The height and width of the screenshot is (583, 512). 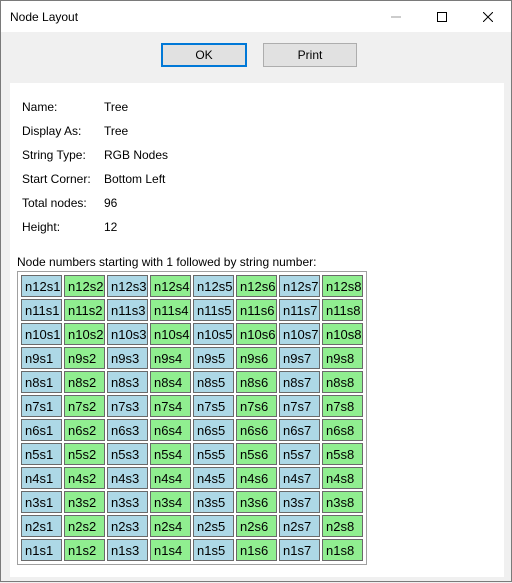 What do you see at coordinates (170, 454) in the screenshot?
I see `node-cell: n5s4` at bounding box center [170, 454].